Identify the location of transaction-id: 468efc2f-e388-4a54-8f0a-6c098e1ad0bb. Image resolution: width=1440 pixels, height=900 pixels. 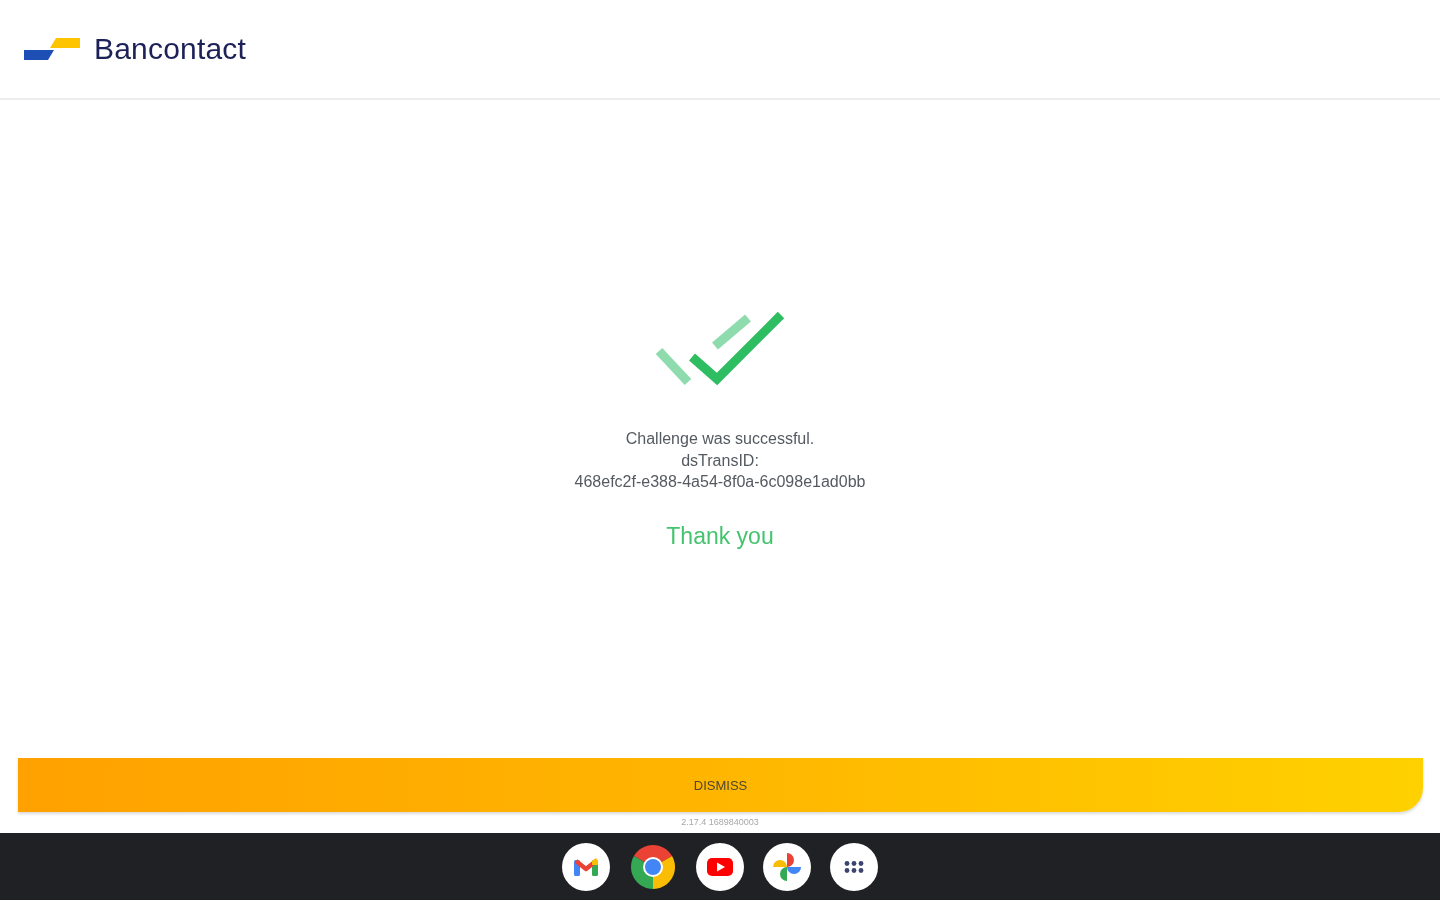
(720, 482).